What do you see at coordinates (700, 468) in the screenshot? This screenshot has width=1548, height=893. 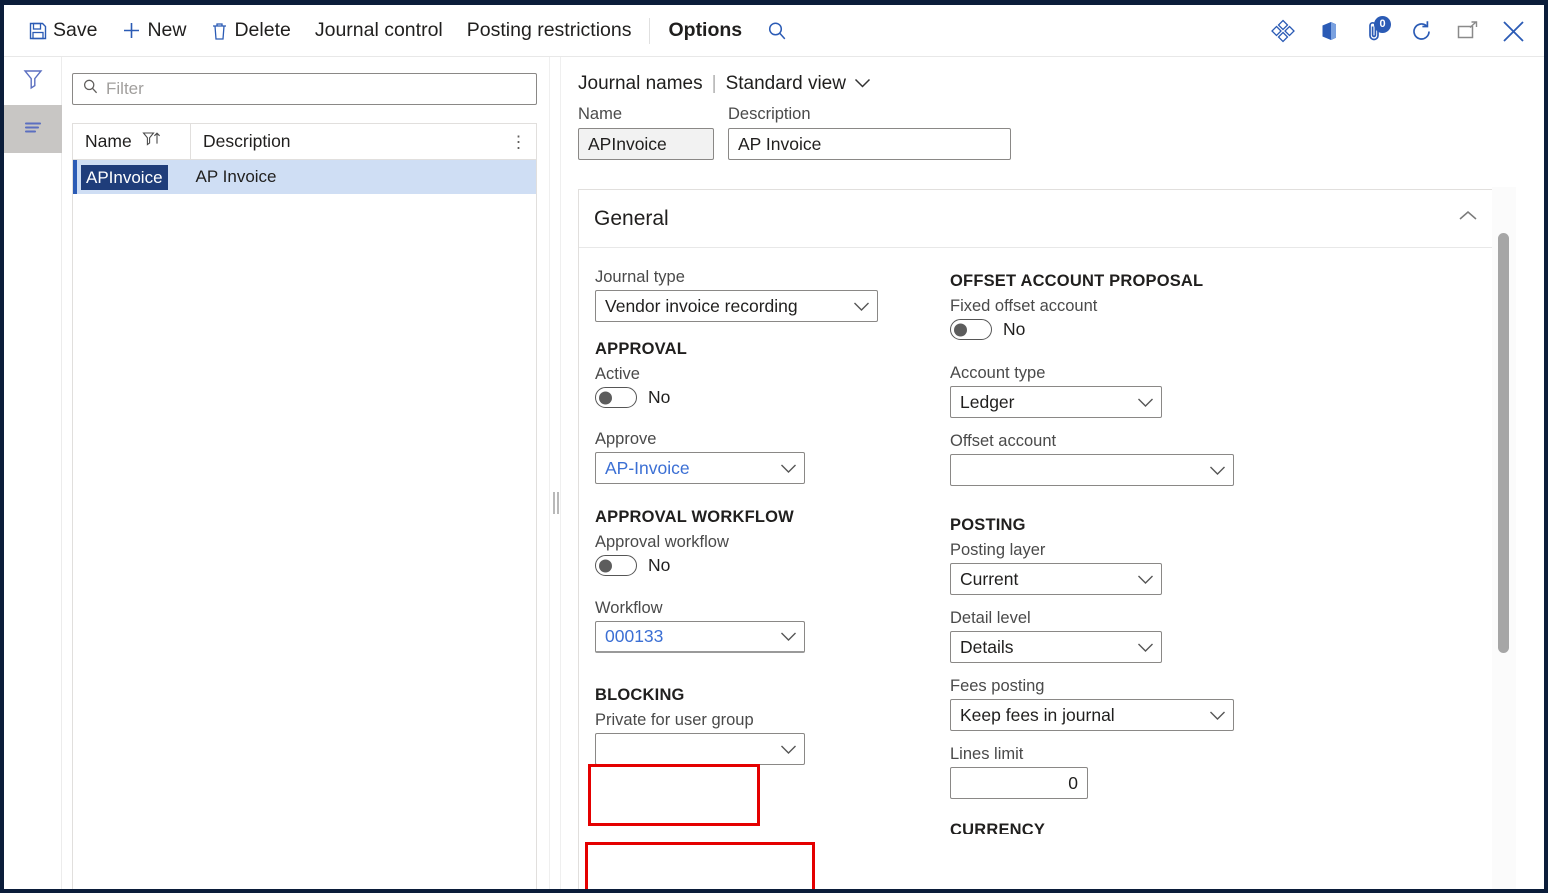 I see `approve-select: AP-Invoice` at bounding box center [700, 468].